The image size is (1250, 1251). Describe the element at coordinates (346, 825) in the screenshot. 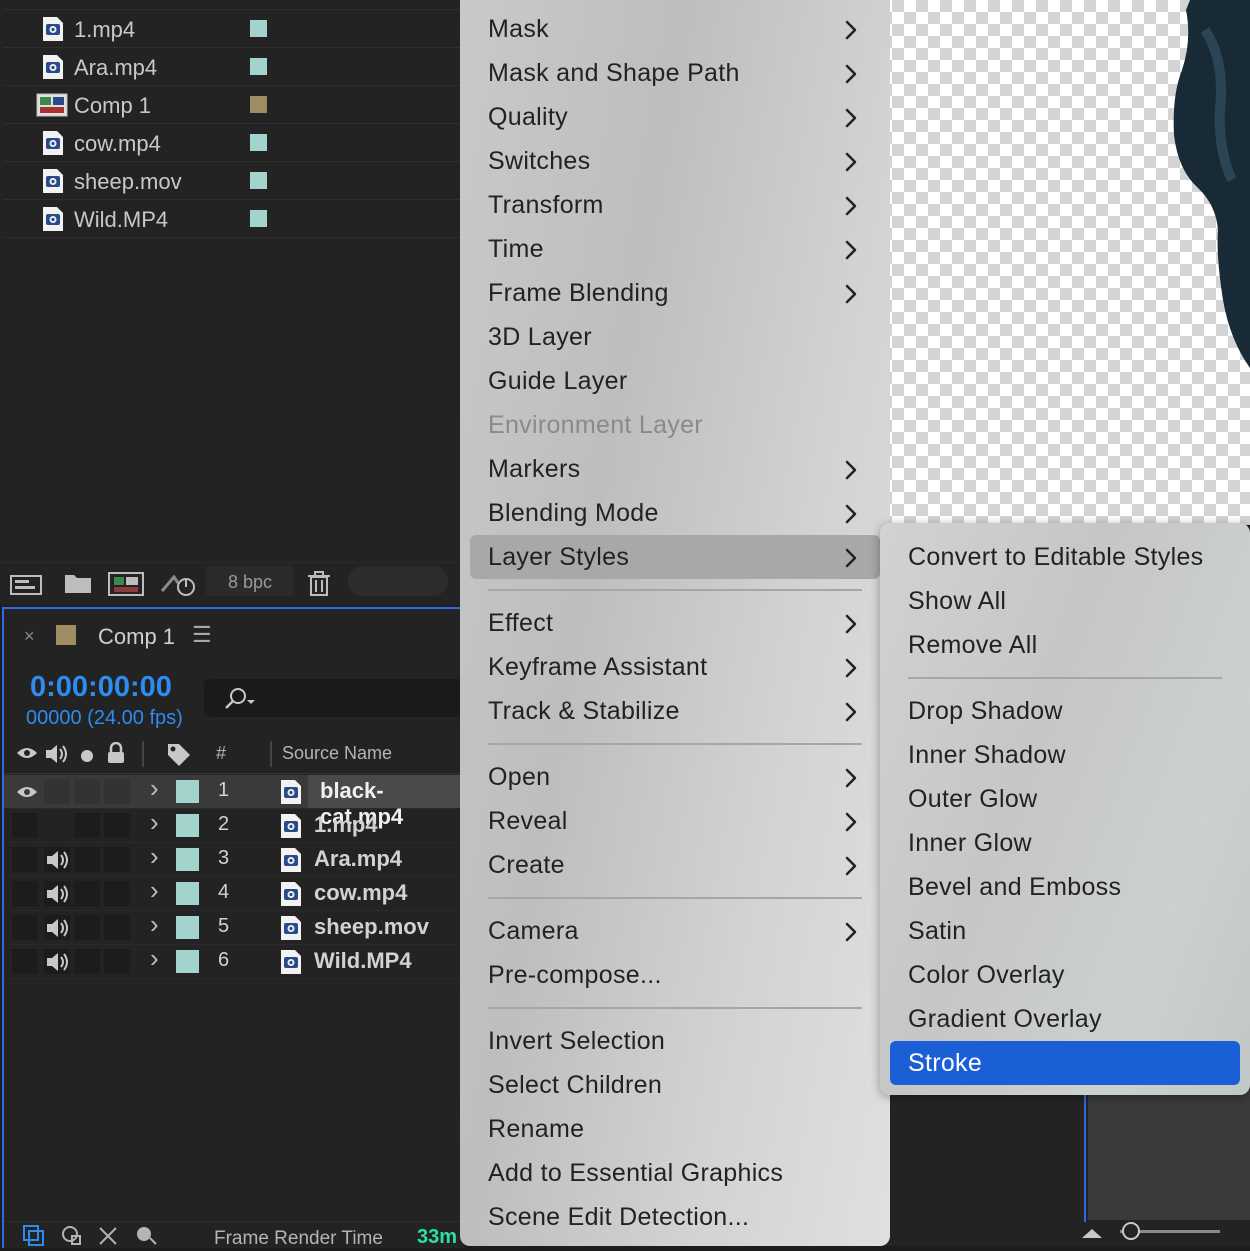

I see `layer-name: 1.mp4` at that location.